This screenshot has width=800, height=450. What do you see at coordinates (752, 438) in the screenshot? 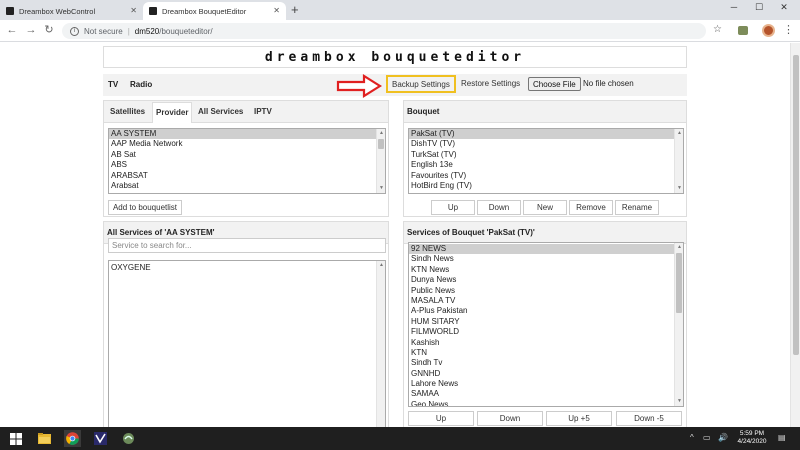
I see `taskbar-clock: 5:59 PM 4/24/2020` at bounding box center [752, 438].